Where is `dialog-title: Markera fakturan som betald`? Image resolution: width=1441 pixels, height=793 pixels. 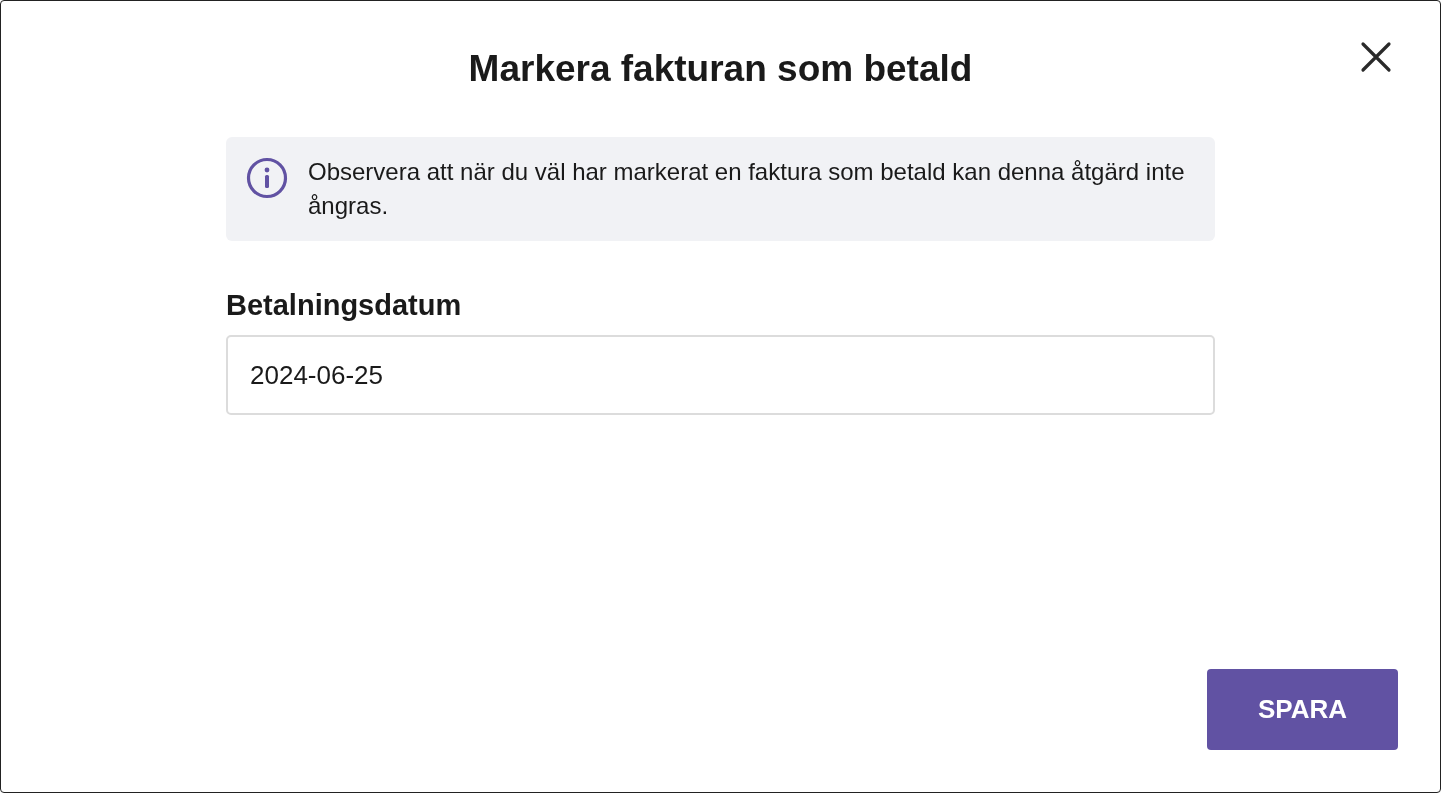
dialog-title: Markera fakturan som betald is located at coordinates (720, 69).